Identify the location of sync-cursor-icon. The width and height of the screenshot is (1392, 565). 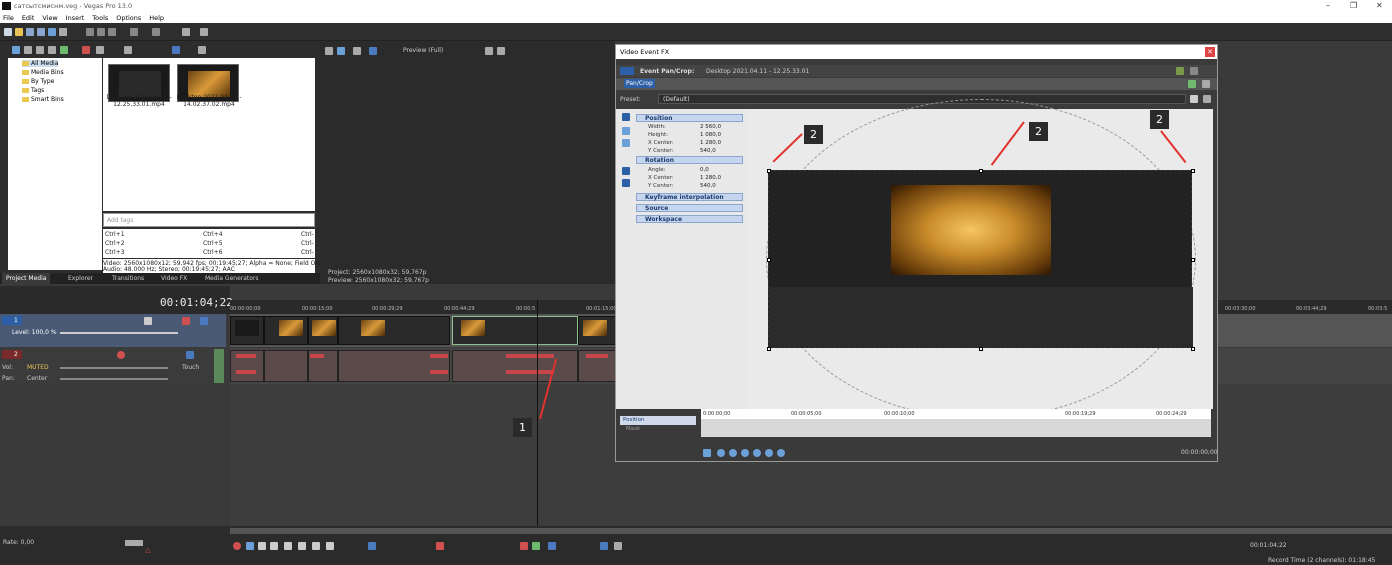
(707, 453).